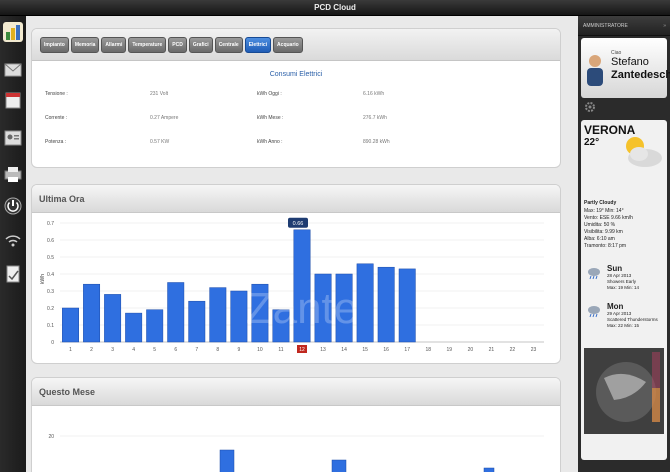 This screenshot has height=472, width=670. I want to click on x-tick-label: 23, so click(534, 350).